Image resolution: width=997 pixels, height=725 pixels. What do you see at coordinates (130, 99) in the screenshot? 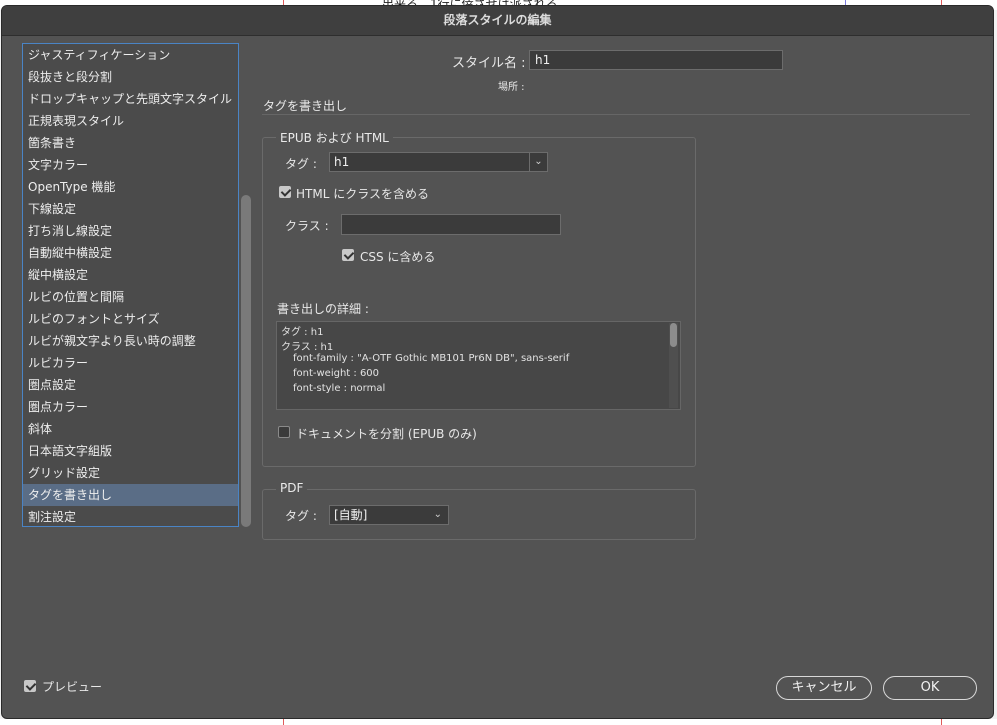
I see `sidebar-item-drop-caps: ドロップキャップと先頭文字スタイル` at bounding box center [130, 99].